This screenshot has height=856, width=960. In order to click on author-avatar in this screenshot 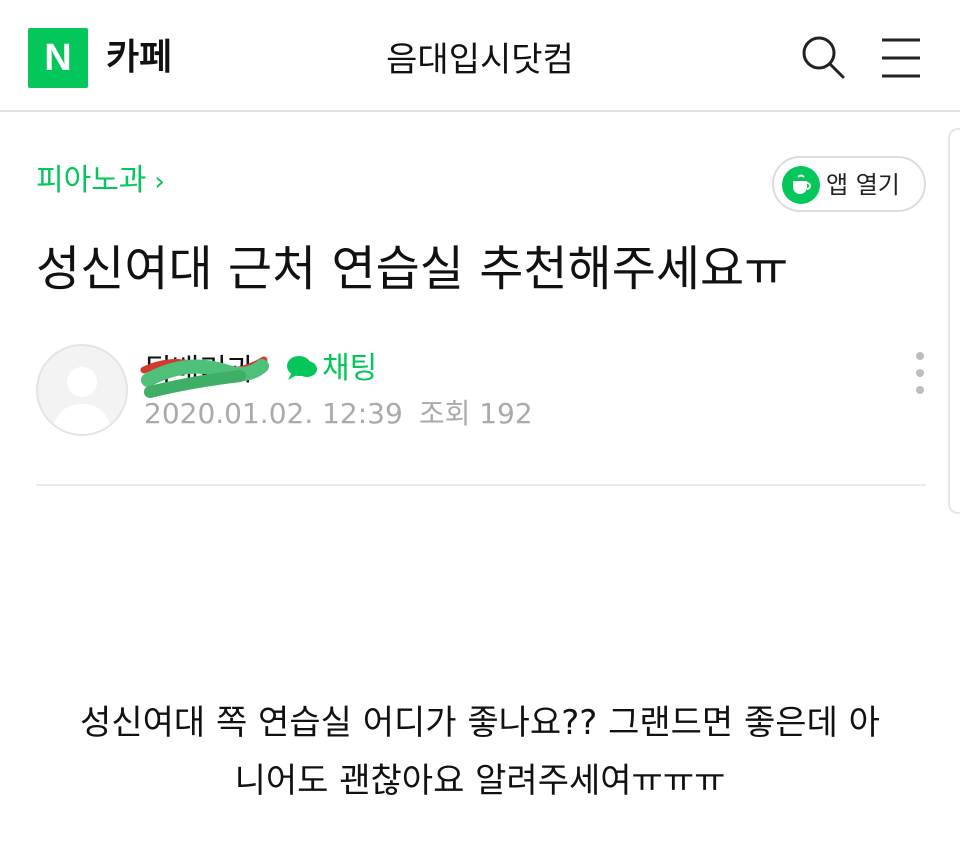, I will do `click(82, 390)`.